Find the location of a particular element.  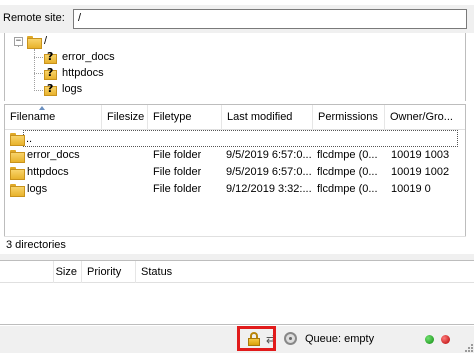

column-header-filename: Filename is located at coordinates (53, 117).